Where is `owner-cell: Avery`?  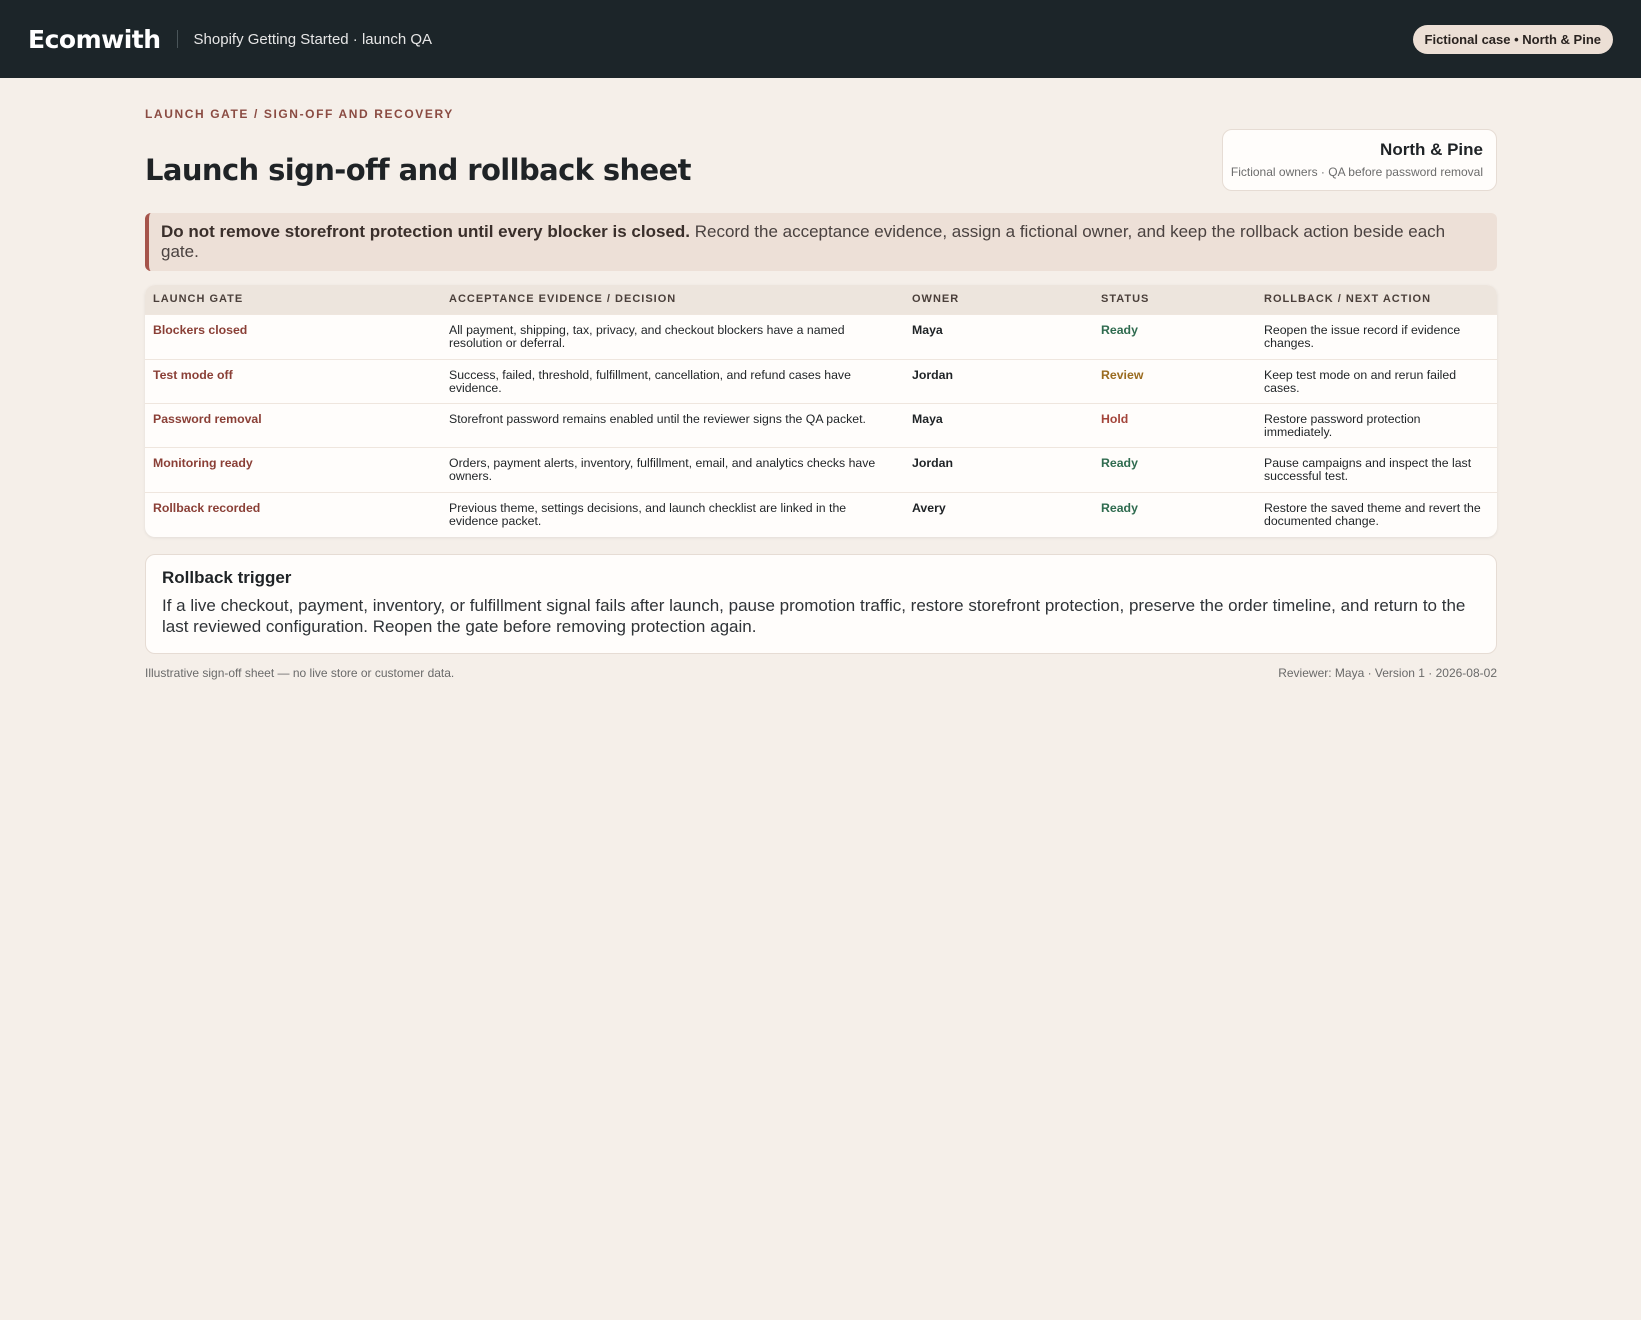 owner-cell: Avery is located at coordinates (998, 514).